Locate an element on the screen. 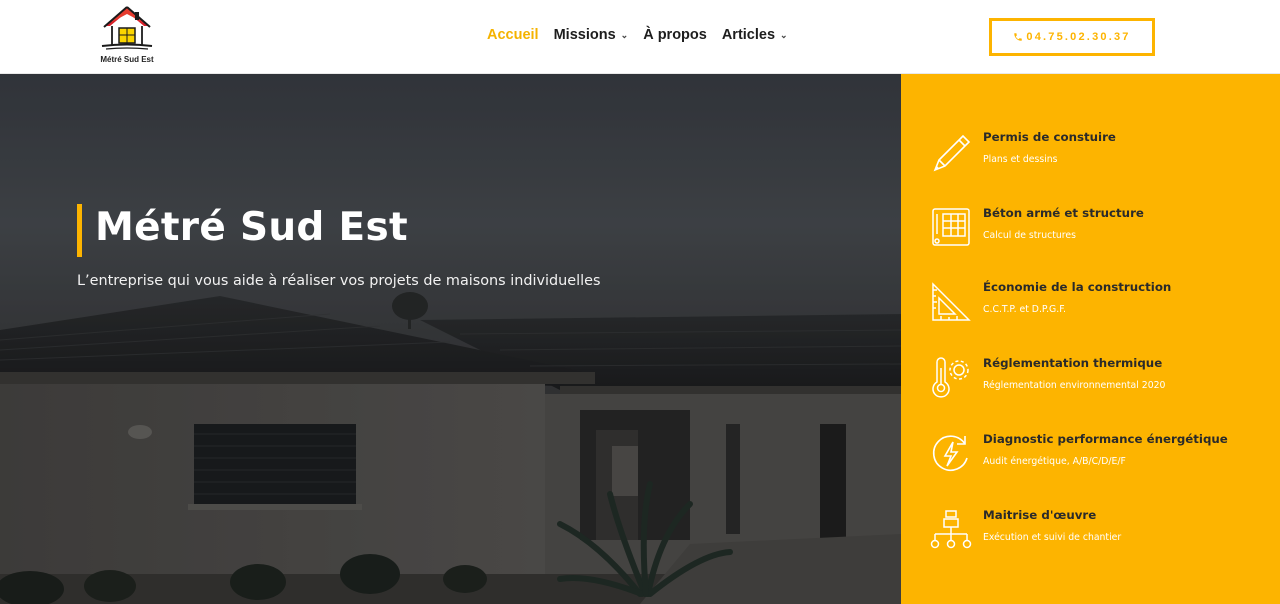 The image size is (1280, 604). hero-title: Métré Sud Est is located at coordinates (251, 227).